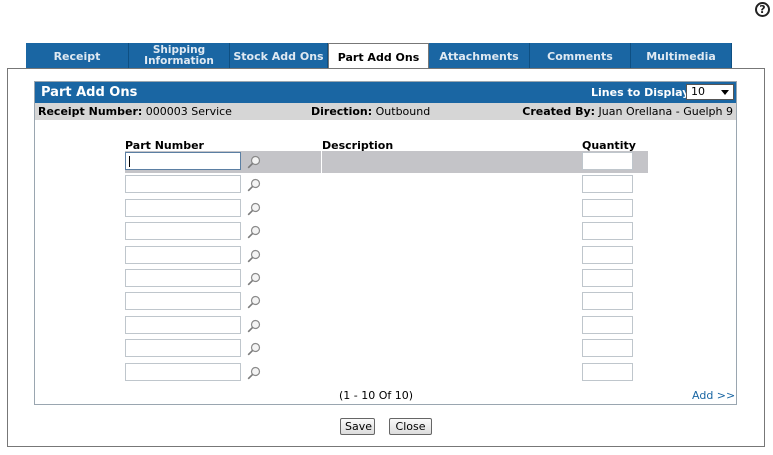 The width and height of the screenshot is (773, 455). I want to click on tab-comments: Comments, so click(580, 56).